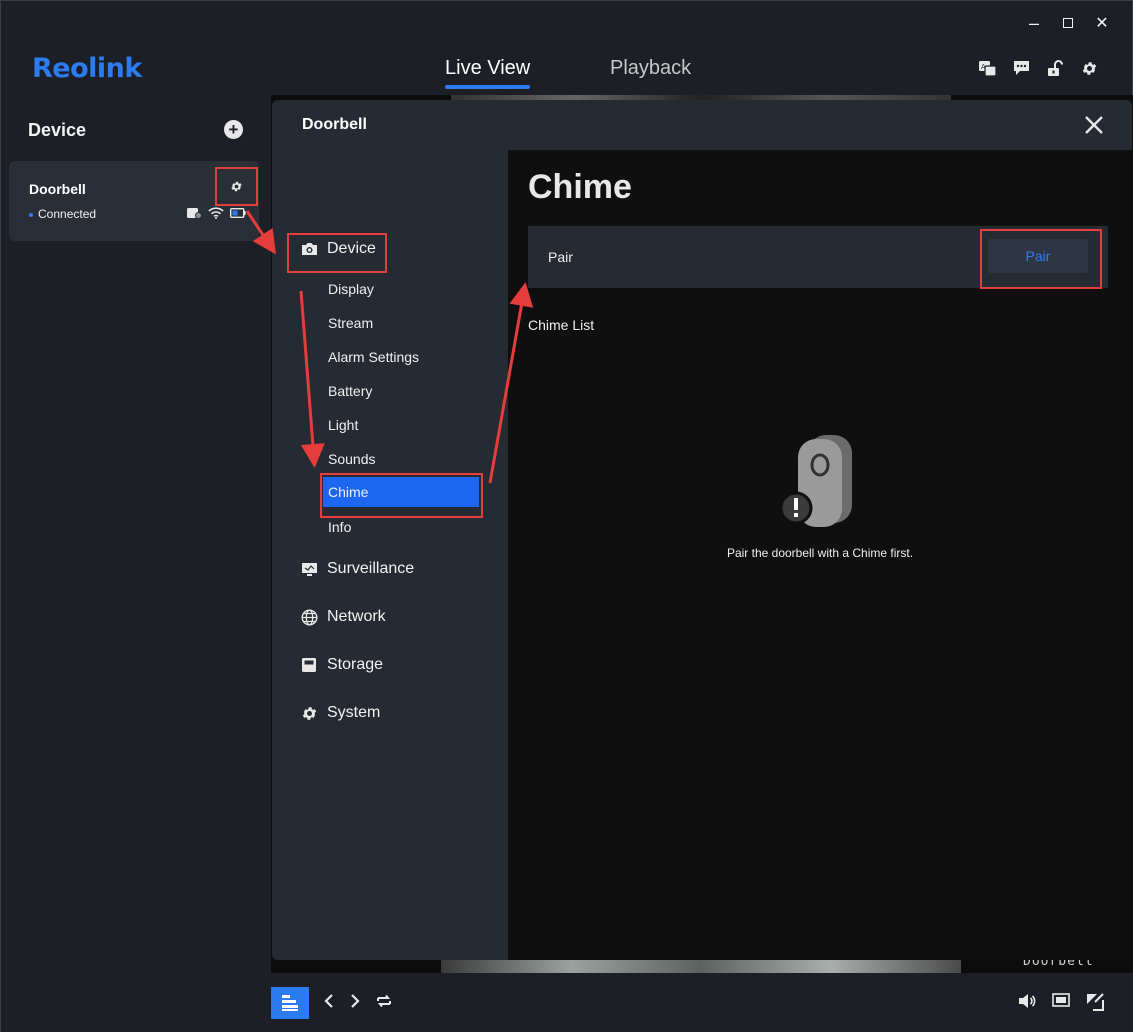 The image size is (1133, 1032). What do you see at coordinates (560, 257) in the screenshot?
I see `pair-label: Pair` at bounding box center [560, 257].